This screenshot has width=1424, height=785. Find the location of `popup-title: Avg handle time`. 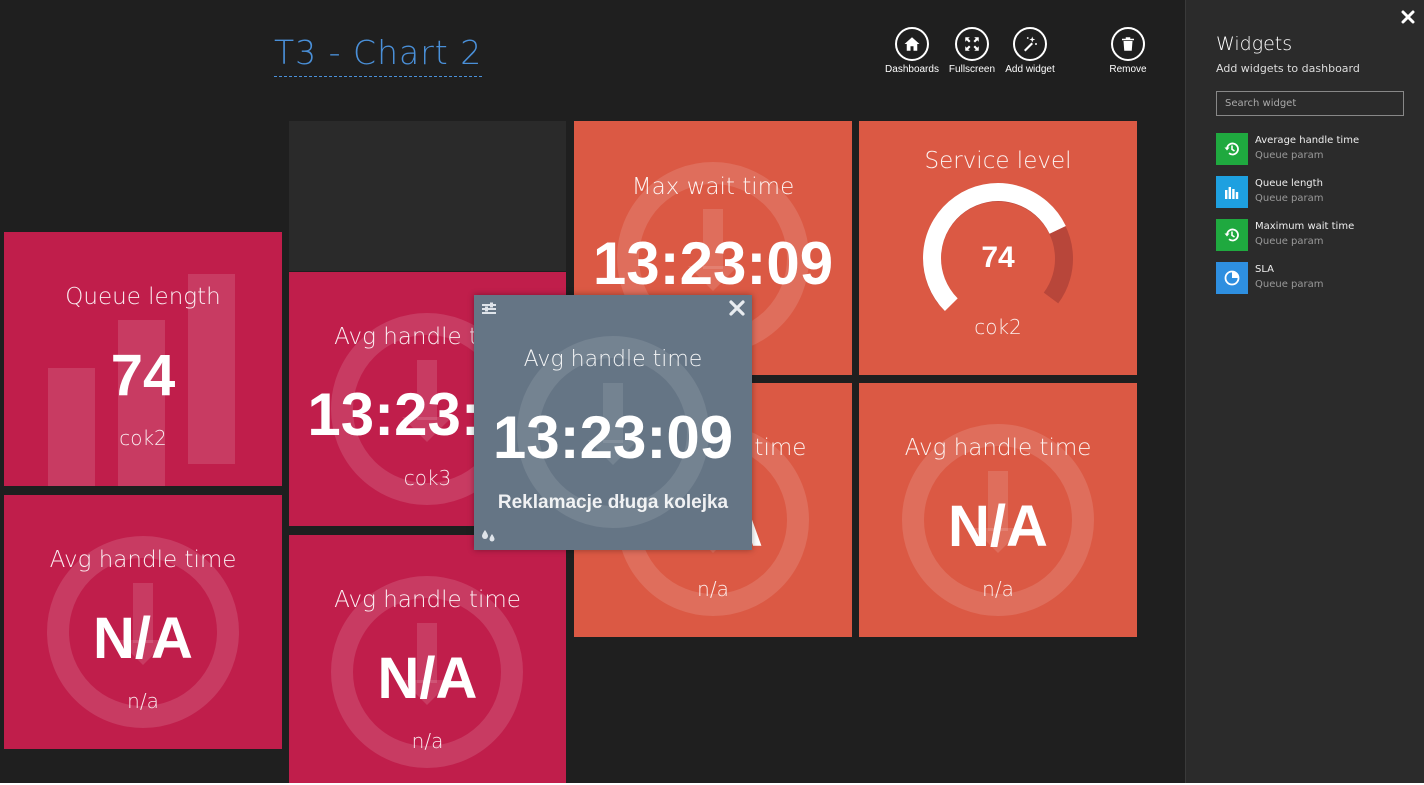

popup-title: Avg handle time is located at coordinates (613, 359).